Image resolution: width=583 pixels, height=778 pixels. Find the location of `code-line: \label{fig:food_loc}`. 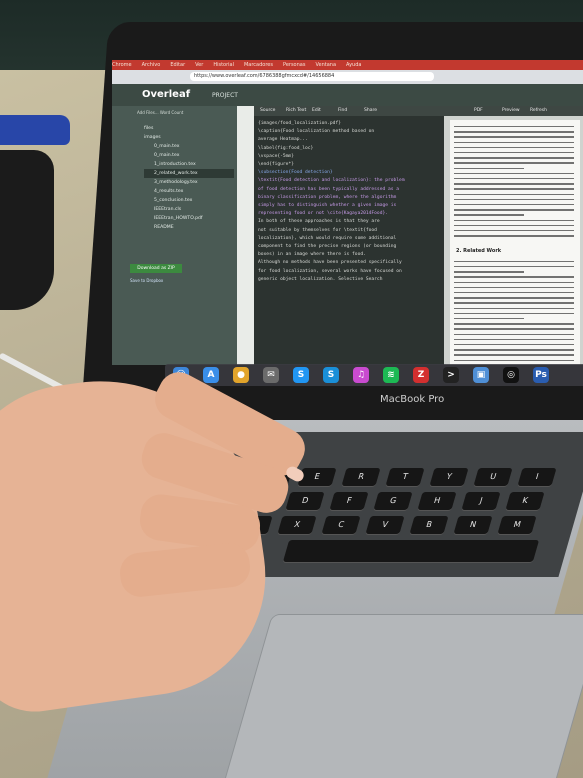

code-line: \label{fig:food_loc} is located at coordinates (286, 148).